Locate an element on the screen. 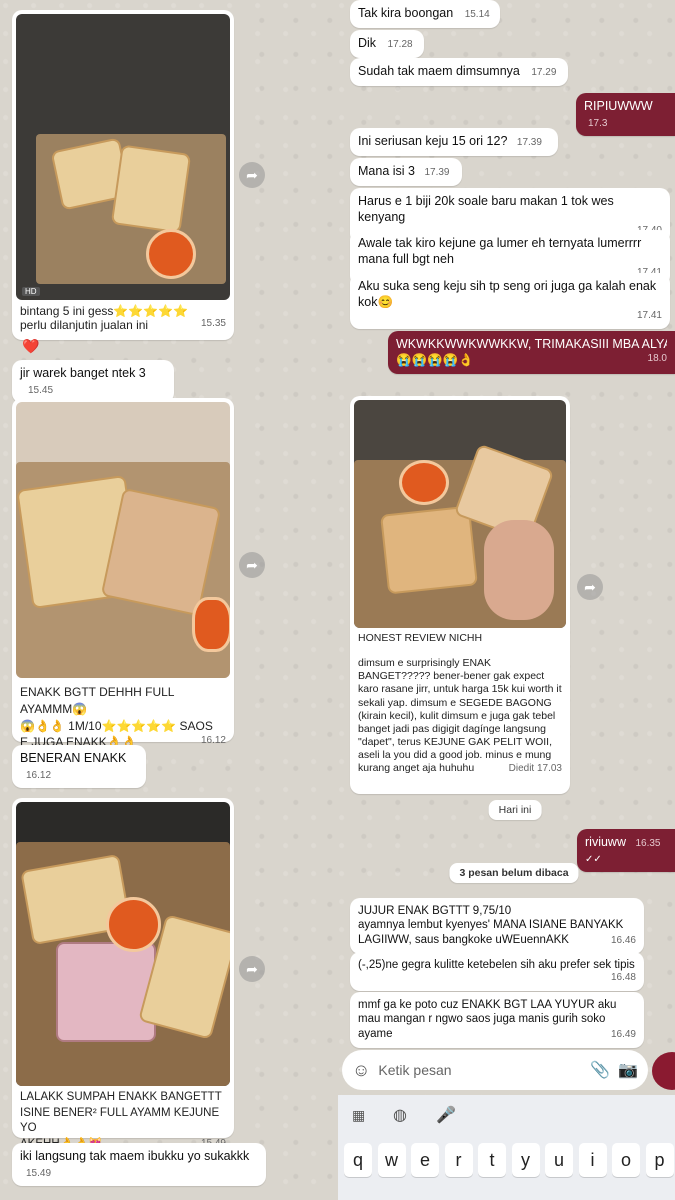  message-text: BENERAN ENAKK is located at coordinates (73, 758).